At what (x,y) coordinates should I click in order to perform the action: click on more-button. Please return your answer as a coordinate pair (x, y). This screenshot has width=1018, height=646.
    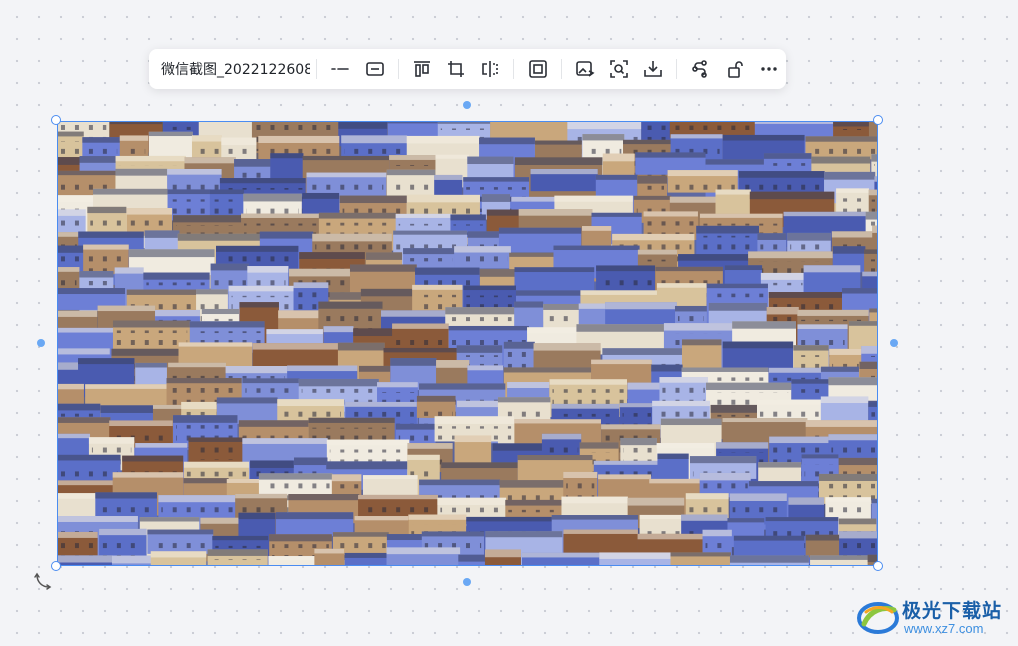
    Looking at the image, I should click on (769, 69).